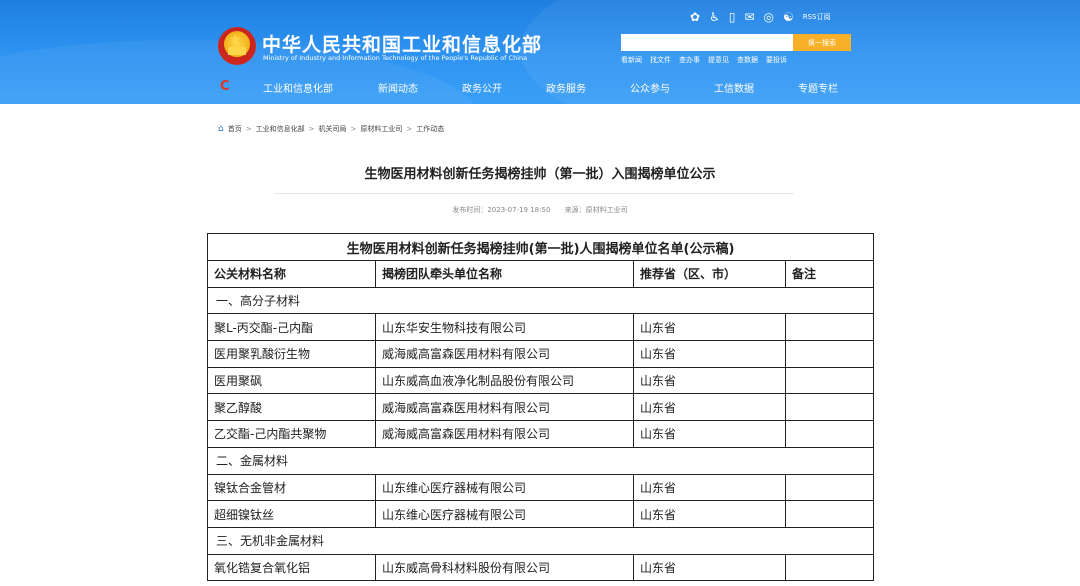 This screenshot has height=586, width=1080. I want to click on hot-link: 找文件, so click(660, 60).